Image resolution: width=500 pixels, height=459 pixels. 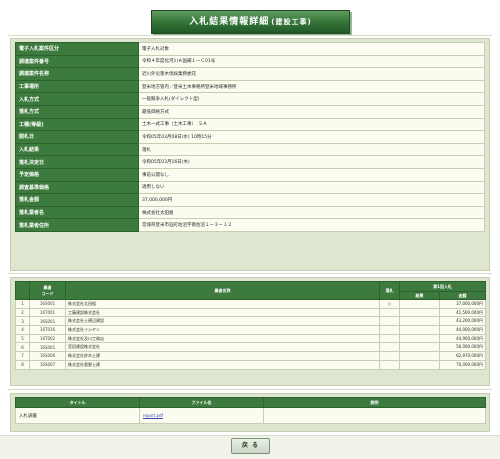 I want to click on detail-label: 落札業者名, so click(x=77, y=212).